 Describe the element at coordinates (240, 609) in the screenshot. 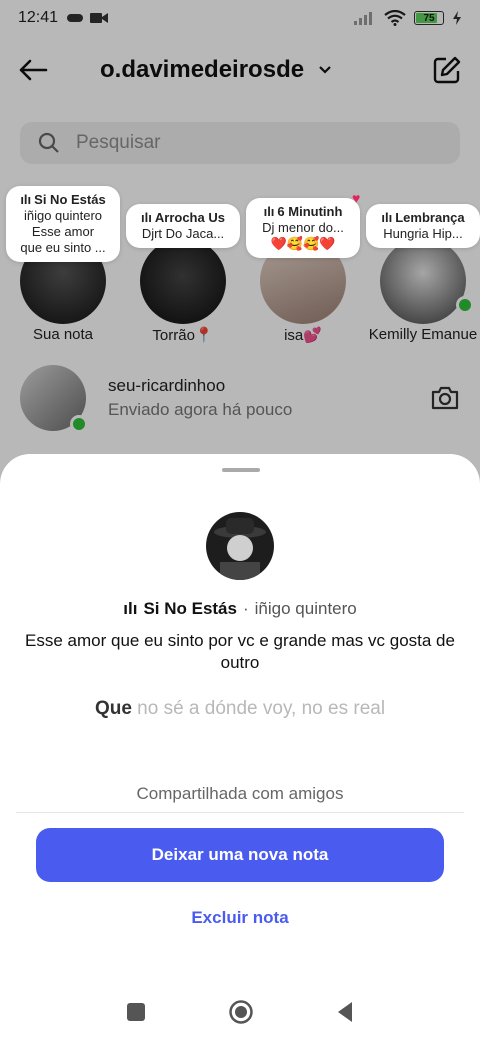

I see `note-song-line: ılı Si No Estás · iñigo quintero` at that location.